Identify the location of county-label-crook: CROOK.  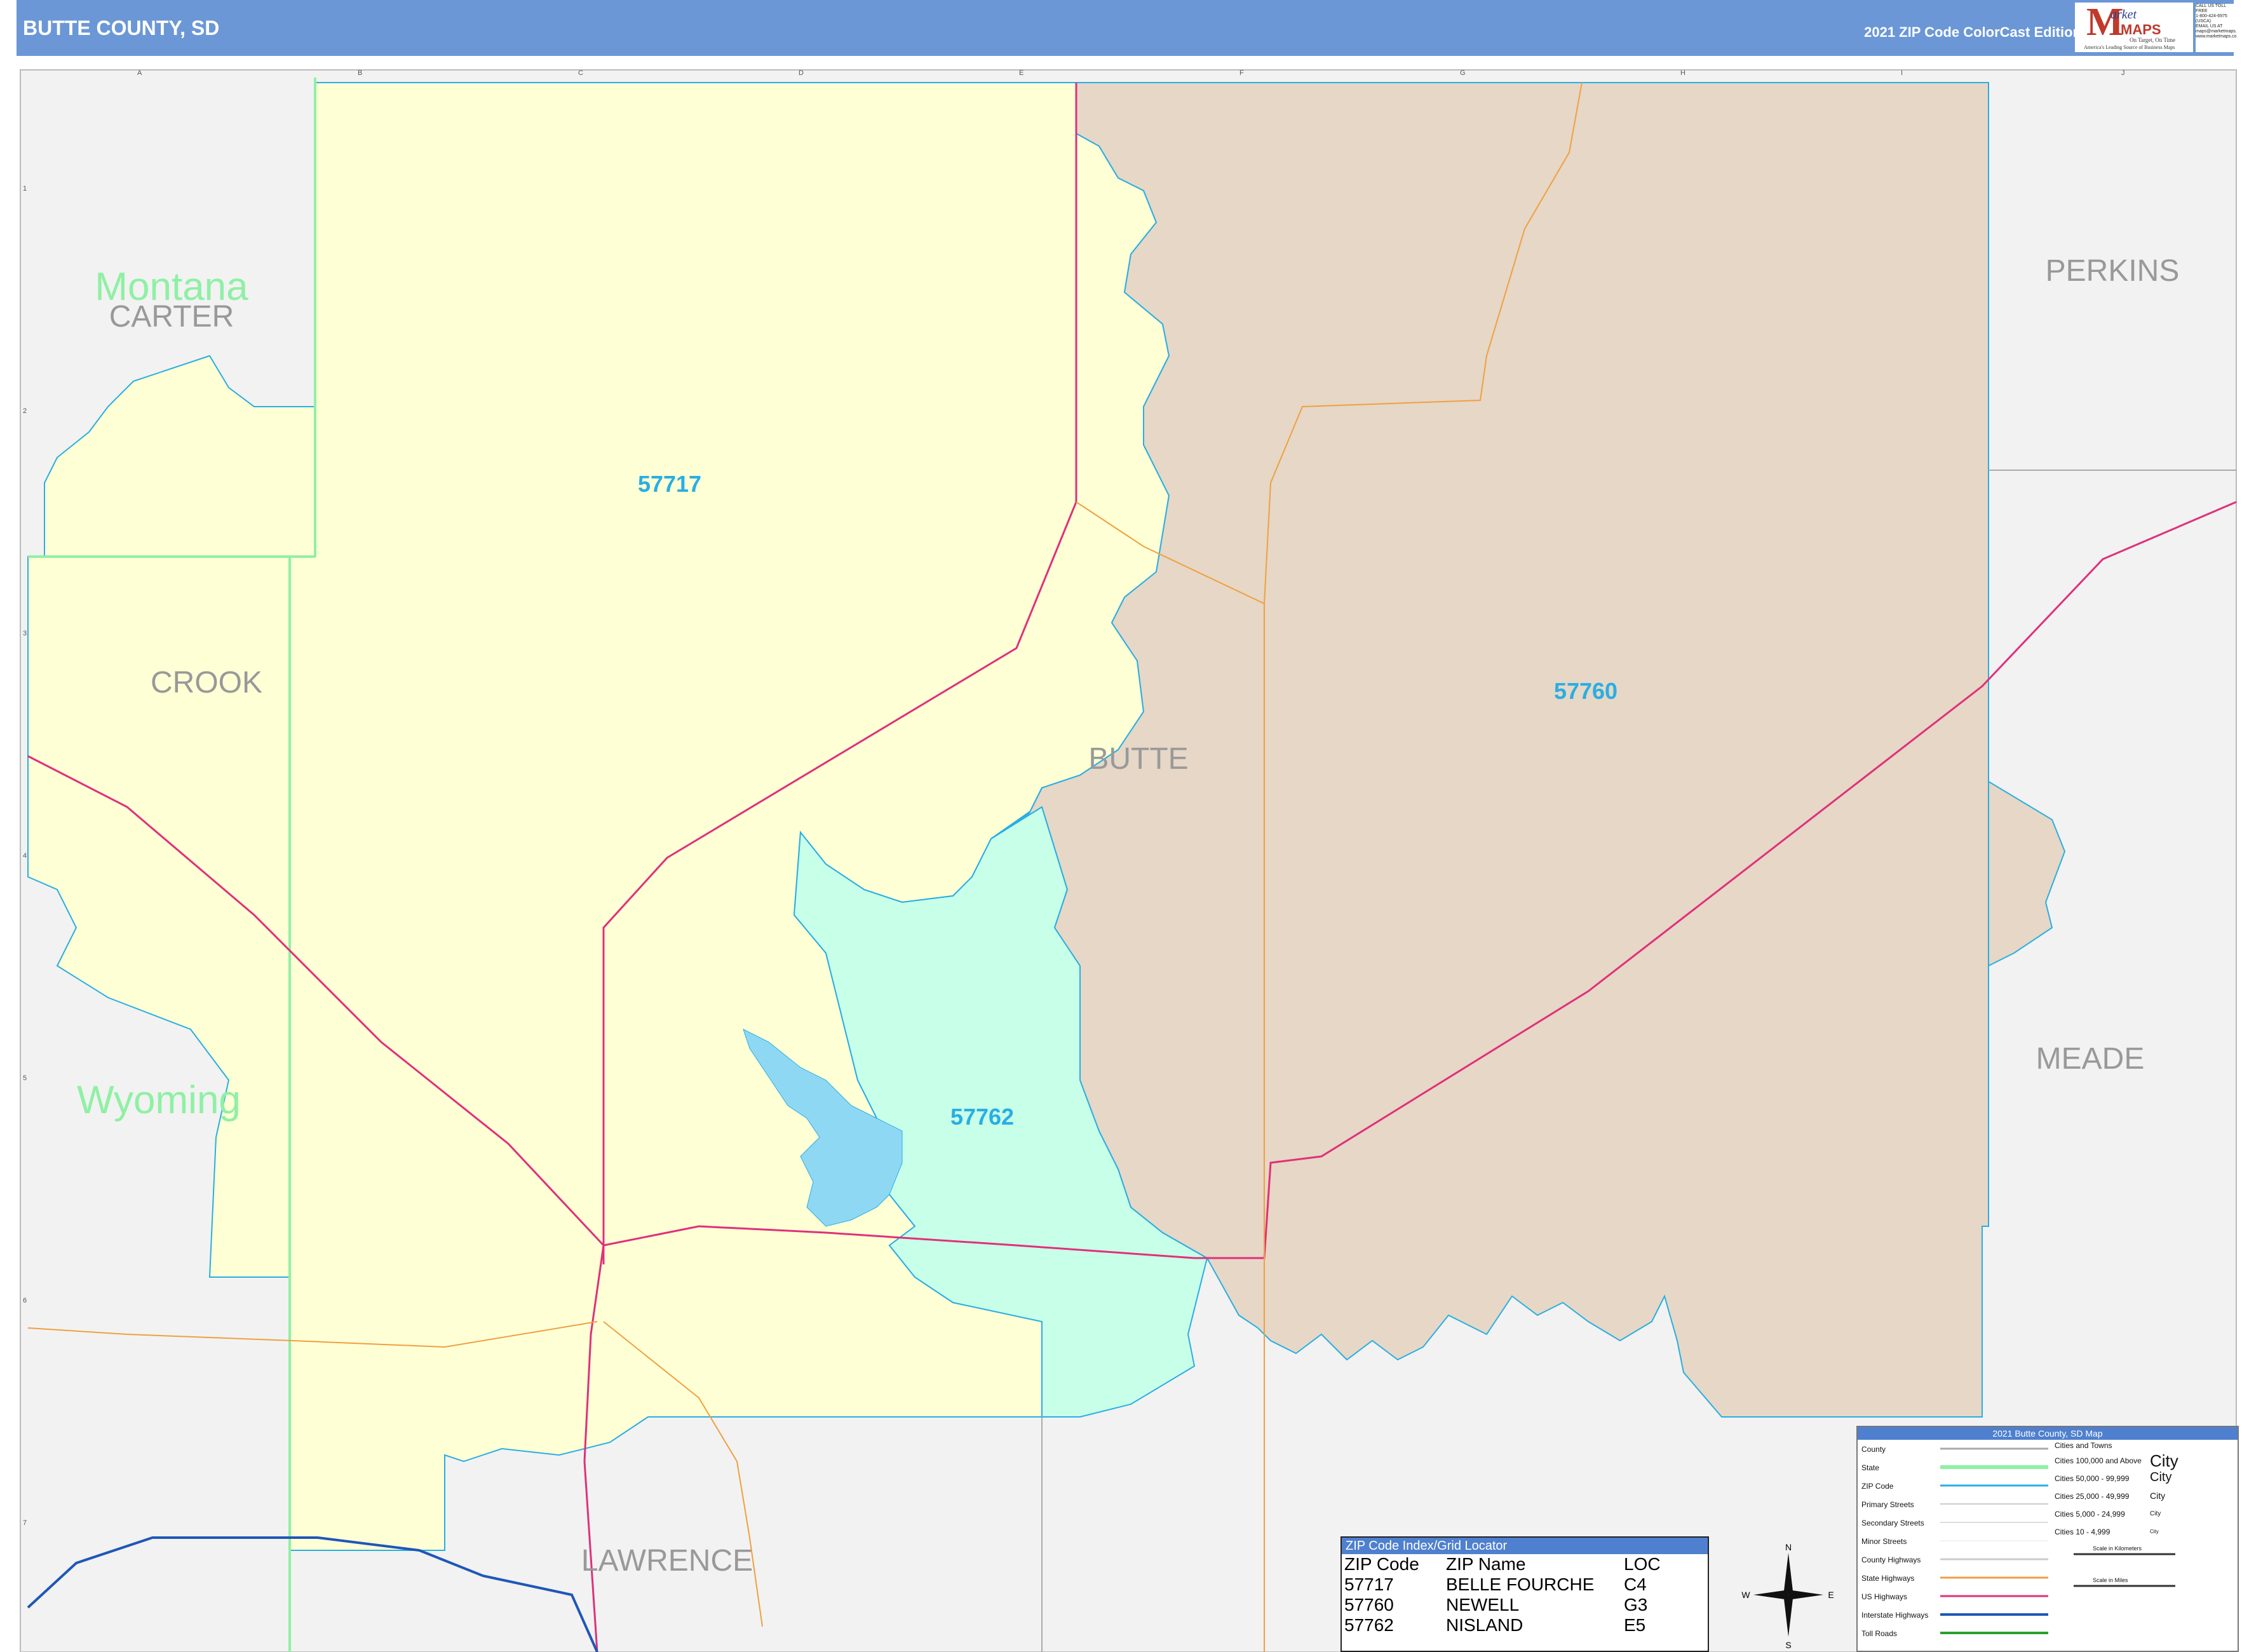
(206, 683).